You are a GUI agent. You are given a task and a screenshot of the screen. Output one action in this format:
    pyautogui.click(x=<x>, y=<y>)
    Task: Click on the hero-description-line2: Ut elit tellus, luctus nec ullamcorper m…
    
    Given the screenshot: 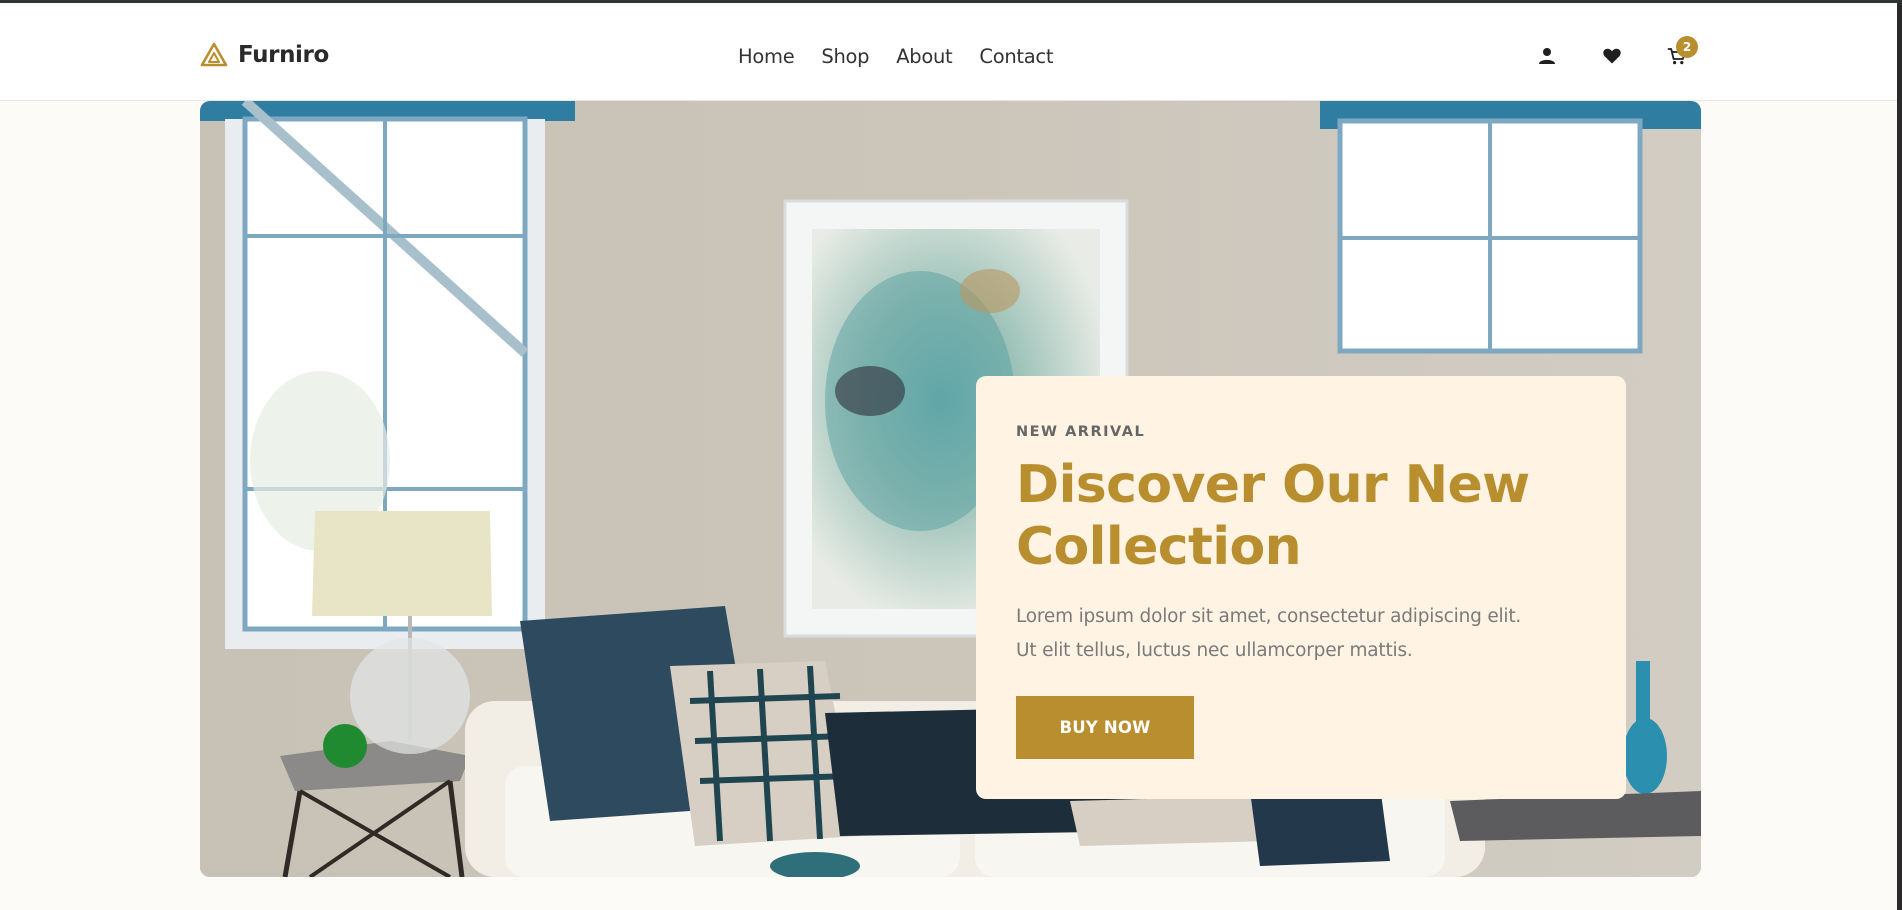 What is the action you would take?
    pyautogui.click(x=1214, y=650)
    